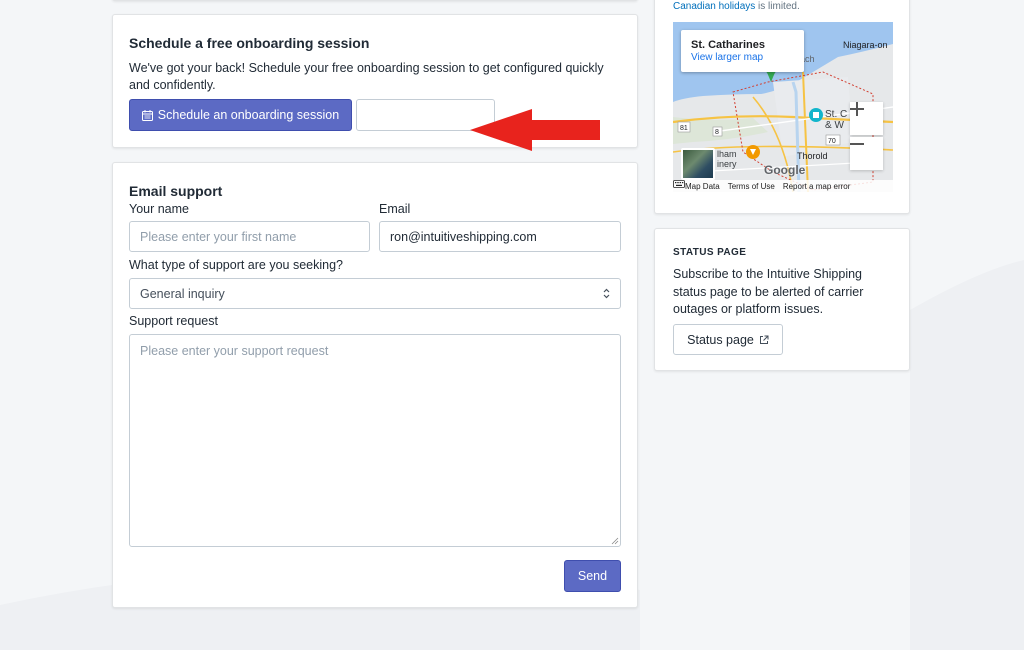 This screenshot has width=1024, height=650. What do you see at coordinates (395, 209) in the screenshot?
I see `email-label: Email` at bounding box center [395, 209].